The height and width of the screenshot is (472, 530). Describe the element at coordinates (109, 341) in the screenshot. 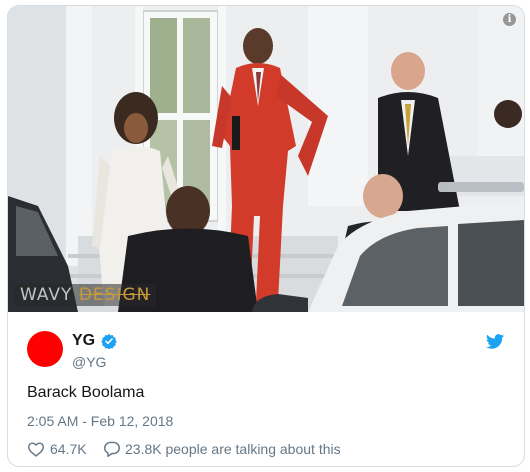

I see `verified-badge-icon` at that location.